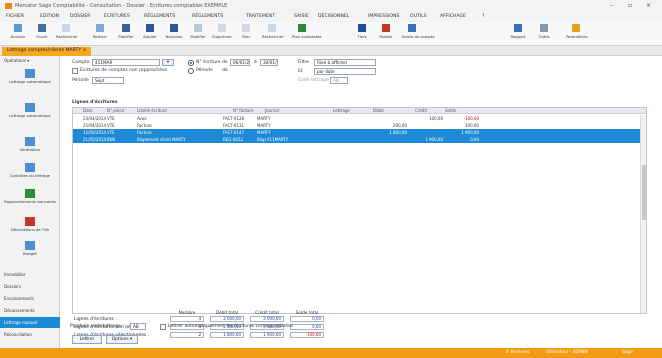 Image resolution: width=662 pixels, height=358 pixels. Describe the element at coordinates (255, 62) in the screenshot. I see `a-label: à` at that location.